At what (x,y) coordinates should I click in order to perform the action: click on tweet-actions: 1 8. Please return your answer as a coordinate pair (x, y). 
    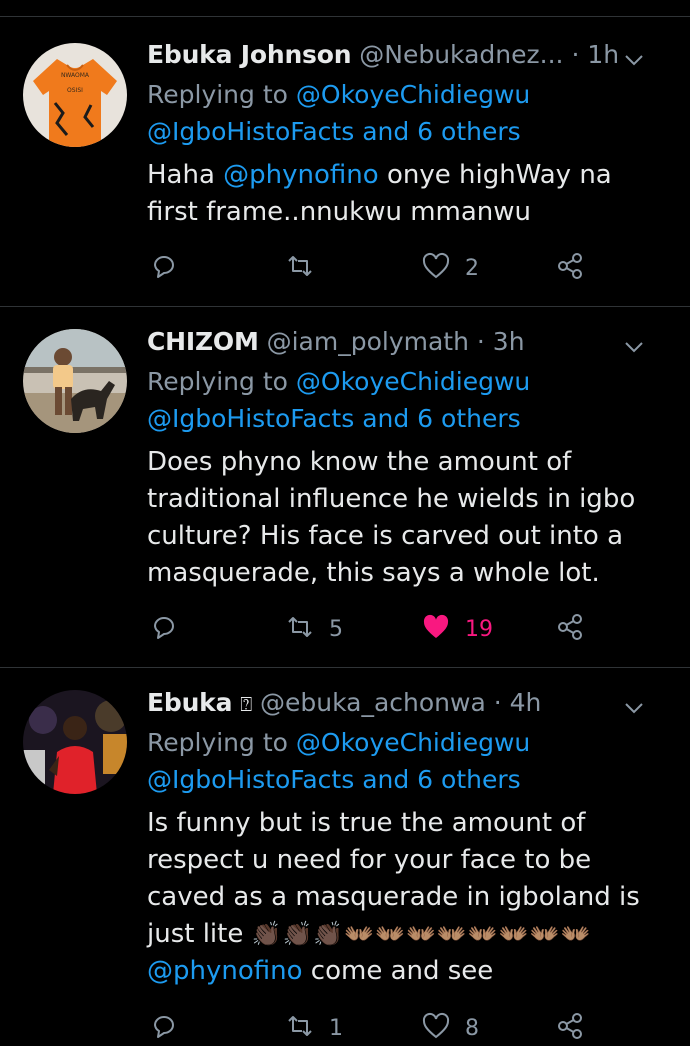
    Looking at the image, I should click on (372, 1028).